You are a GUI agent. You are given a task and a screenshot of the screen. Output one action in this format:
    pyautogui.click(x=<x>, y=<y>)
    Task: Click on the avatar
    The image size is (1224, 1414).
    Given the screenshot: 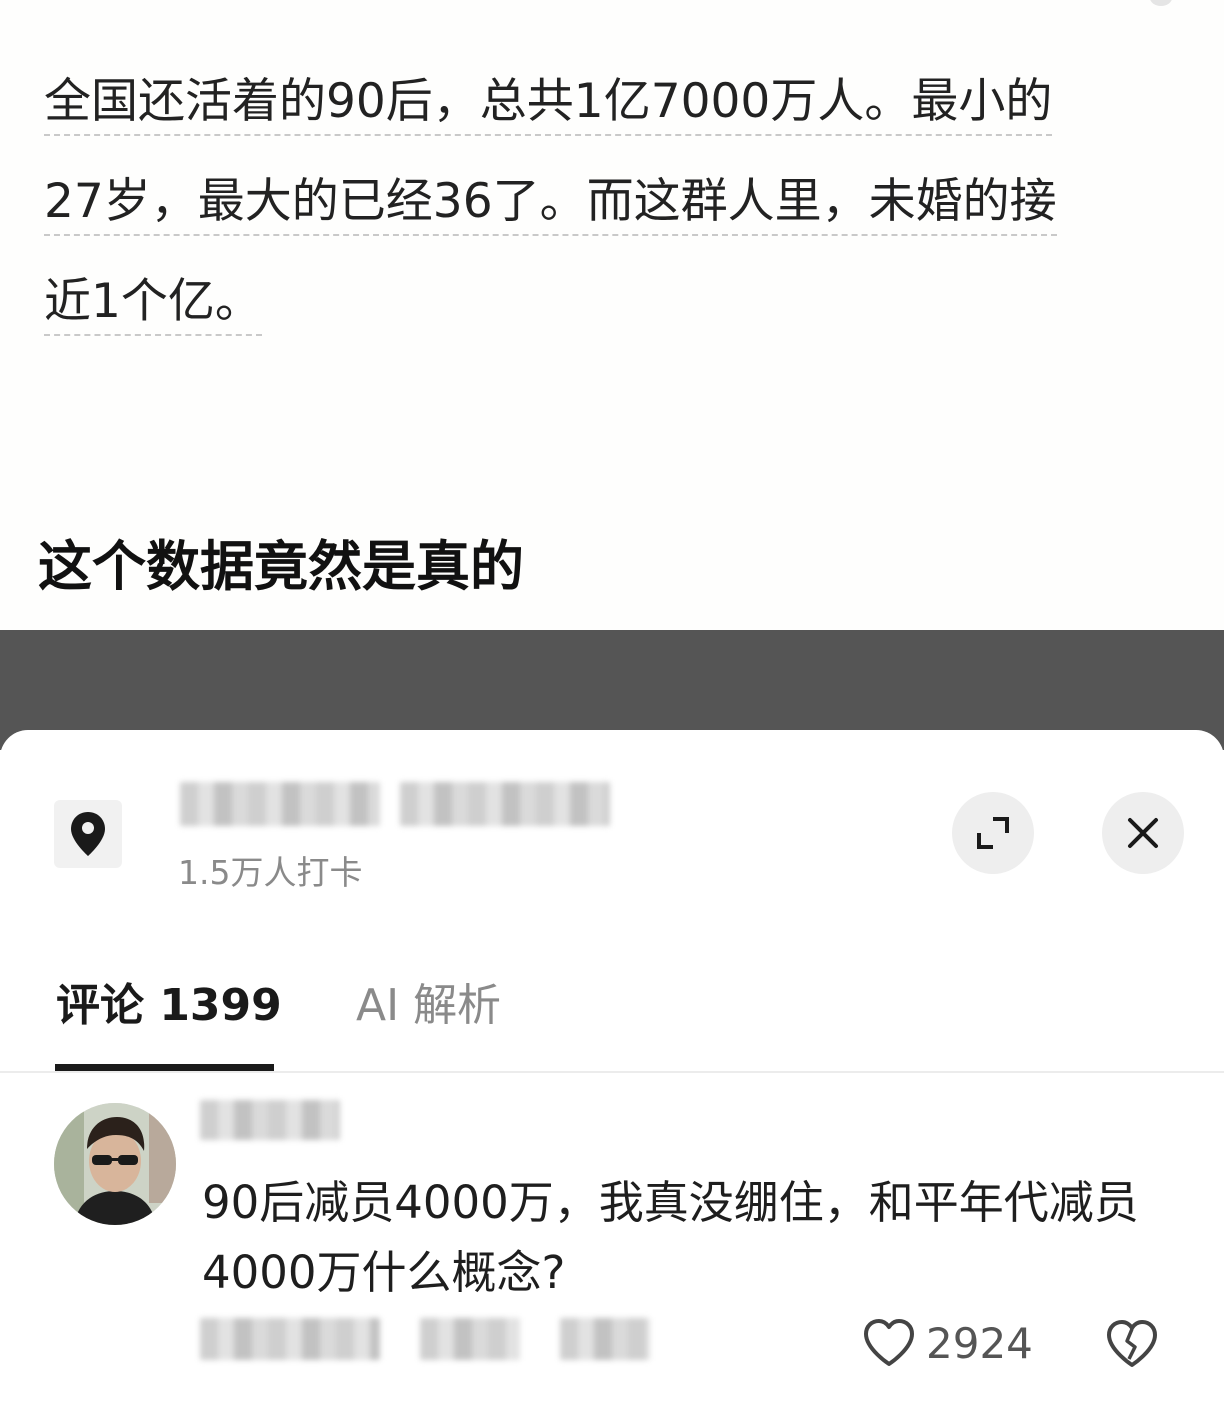 What is the action you would take?
    pyautogui.click(x=115, y=1164)
    